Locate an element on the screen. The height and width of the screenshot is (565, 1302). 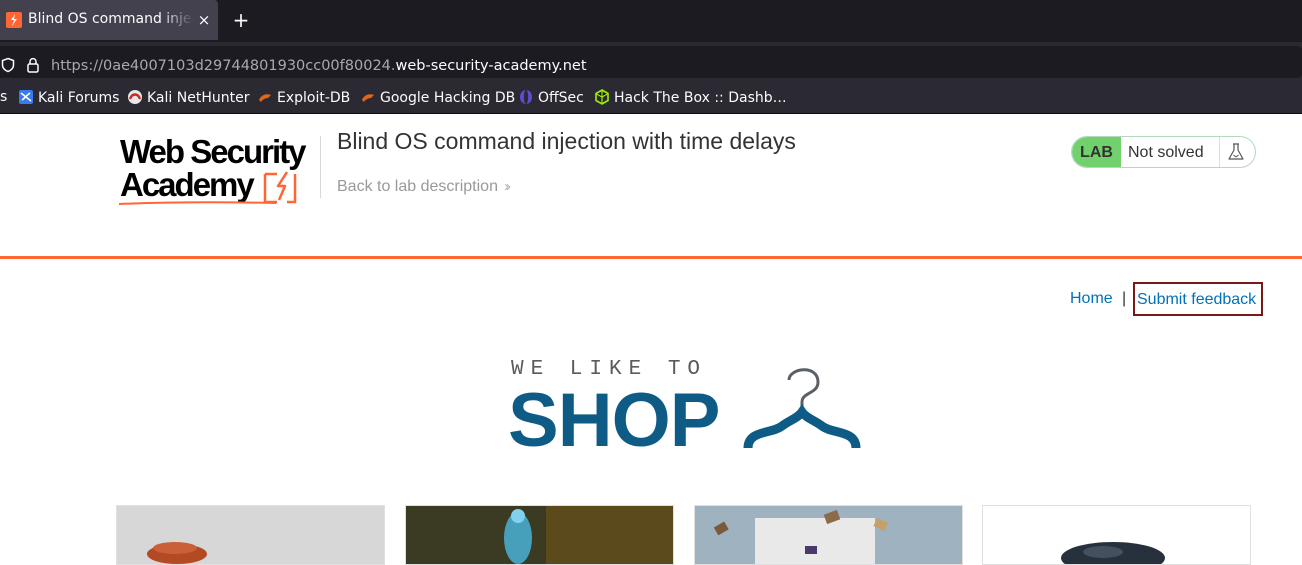
back-to-lab-description-link: Back to lab description ›› is located at coordinates (424, 187).